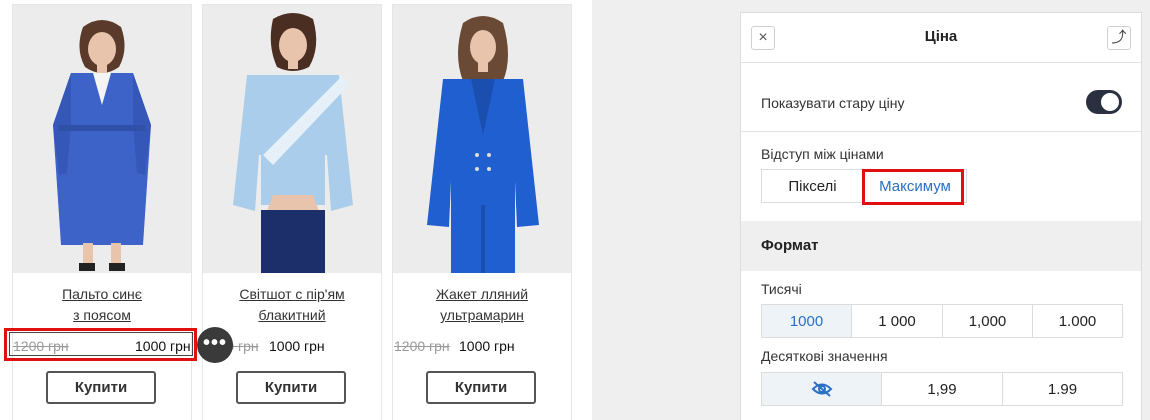  I want to click on product-title-line: Світшот с пір'ям, so click(291, 294).